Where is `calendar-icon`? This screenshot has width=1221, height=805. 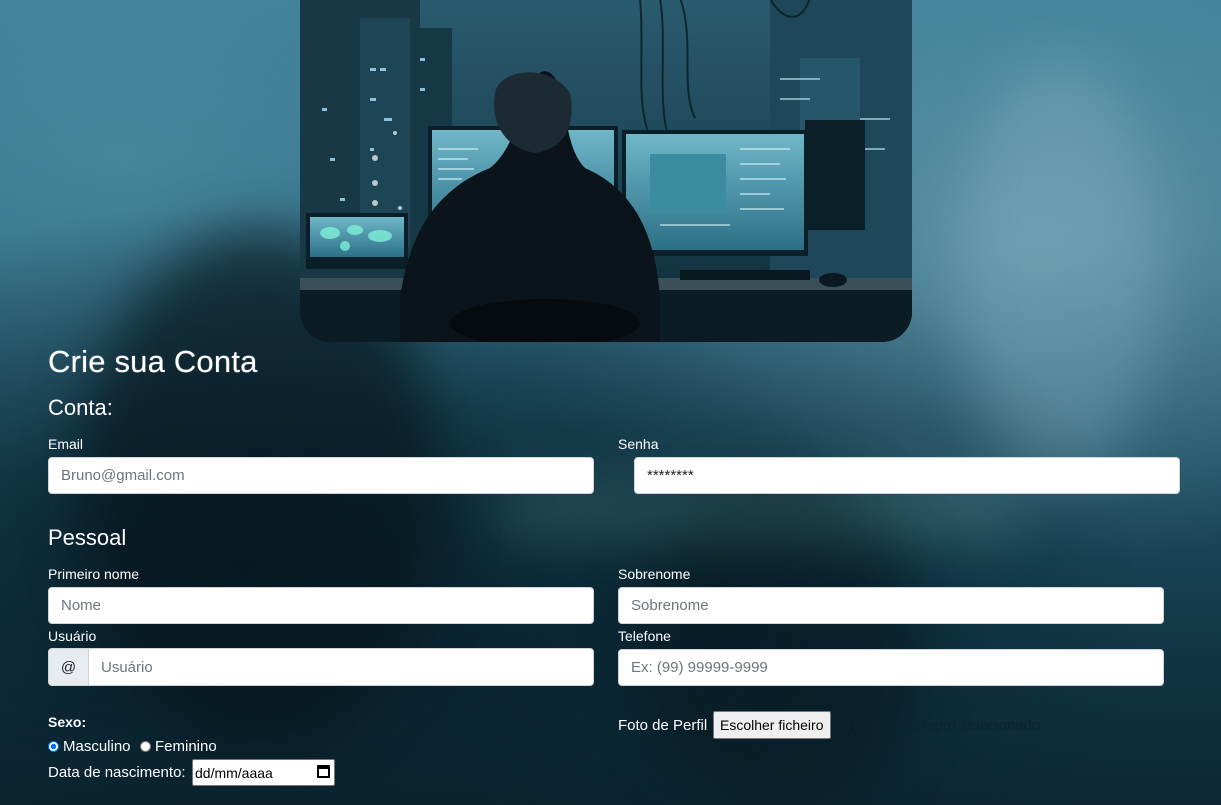 calendar-icon is located at coordinates (323, 771).